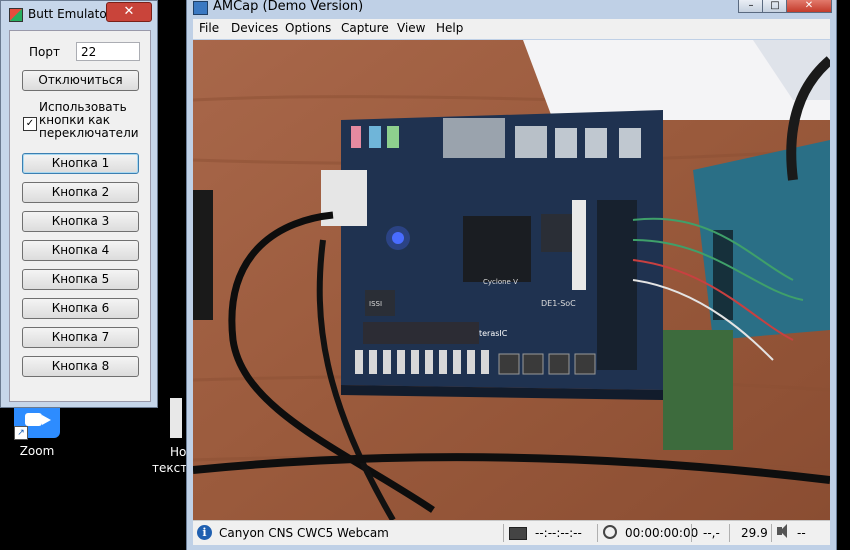 The width and height of the screenshot is (850, 550). Describe the element at coordinates (37, 451) in the screenshot. I see `zoom-icon-label: Zoom` at that location.